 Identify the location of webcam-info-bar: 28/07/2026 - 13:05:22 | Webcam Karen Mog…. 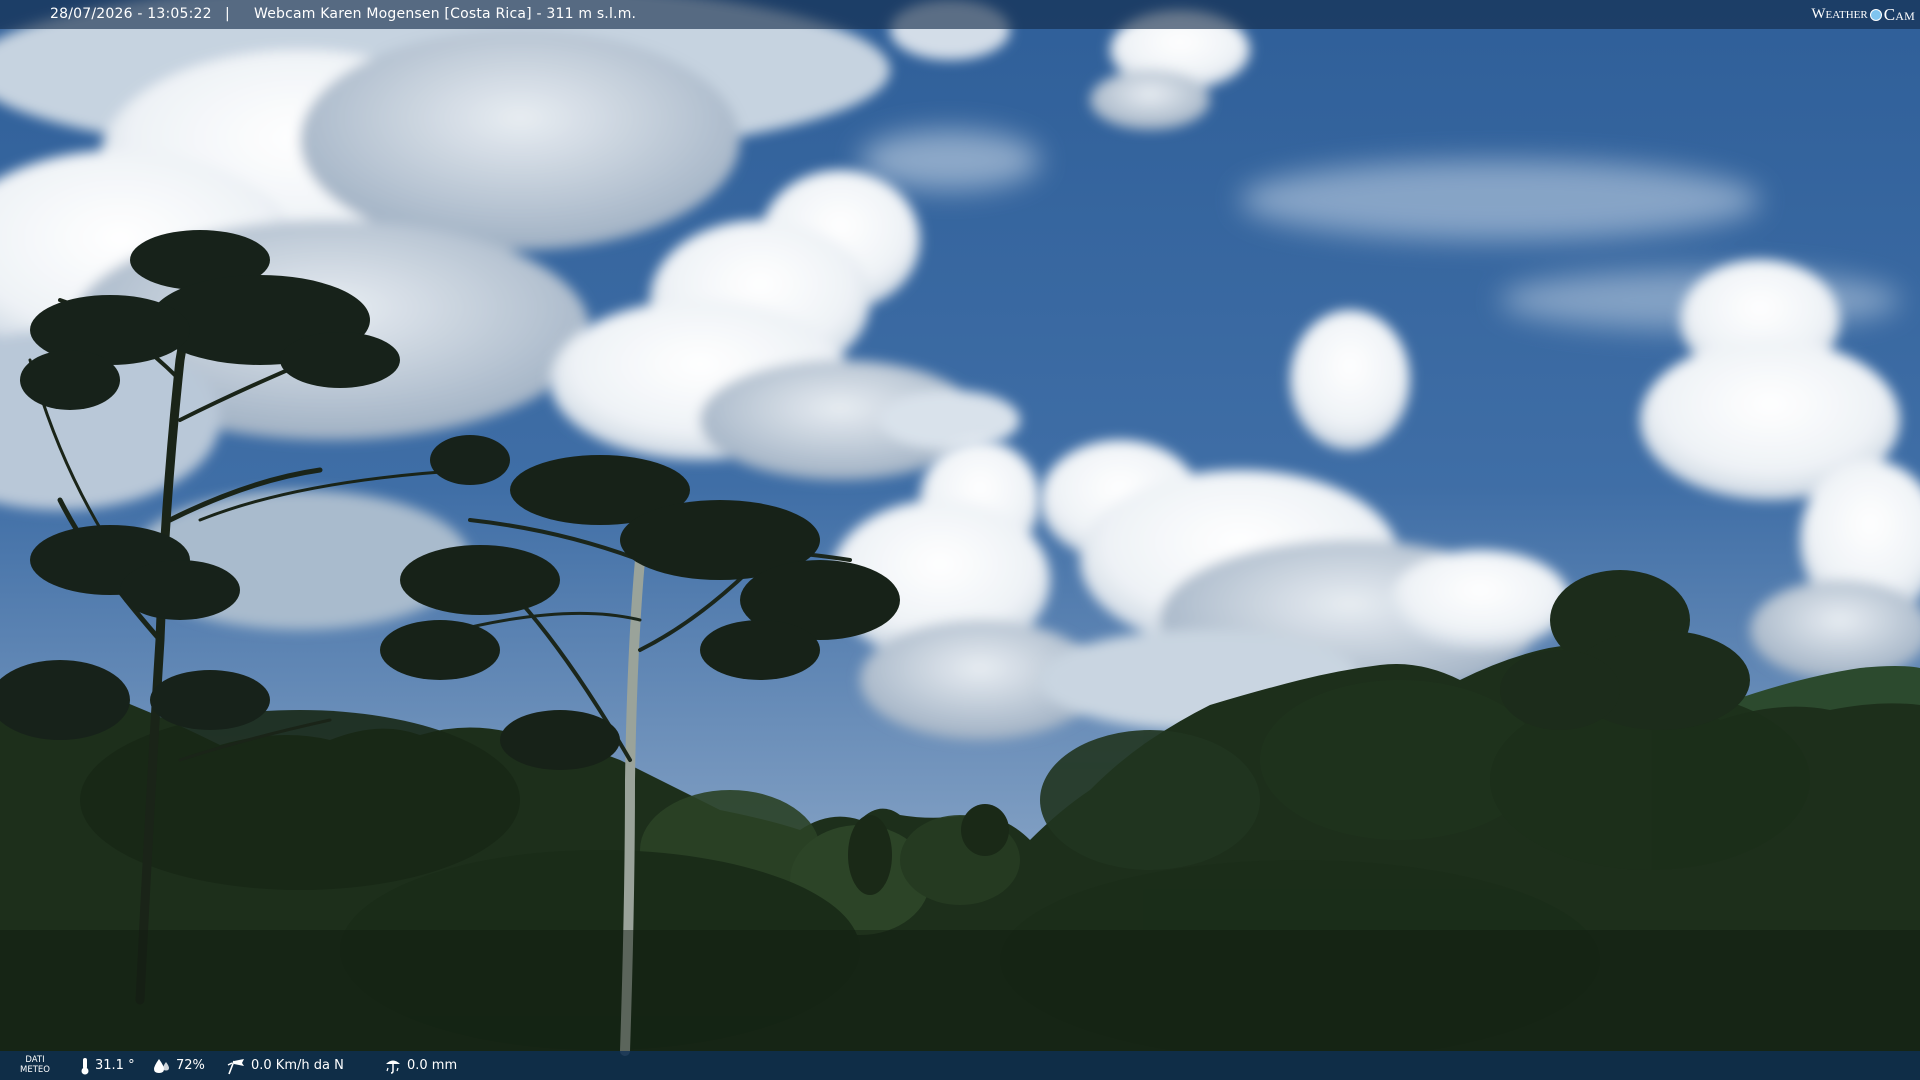
(960, 14).